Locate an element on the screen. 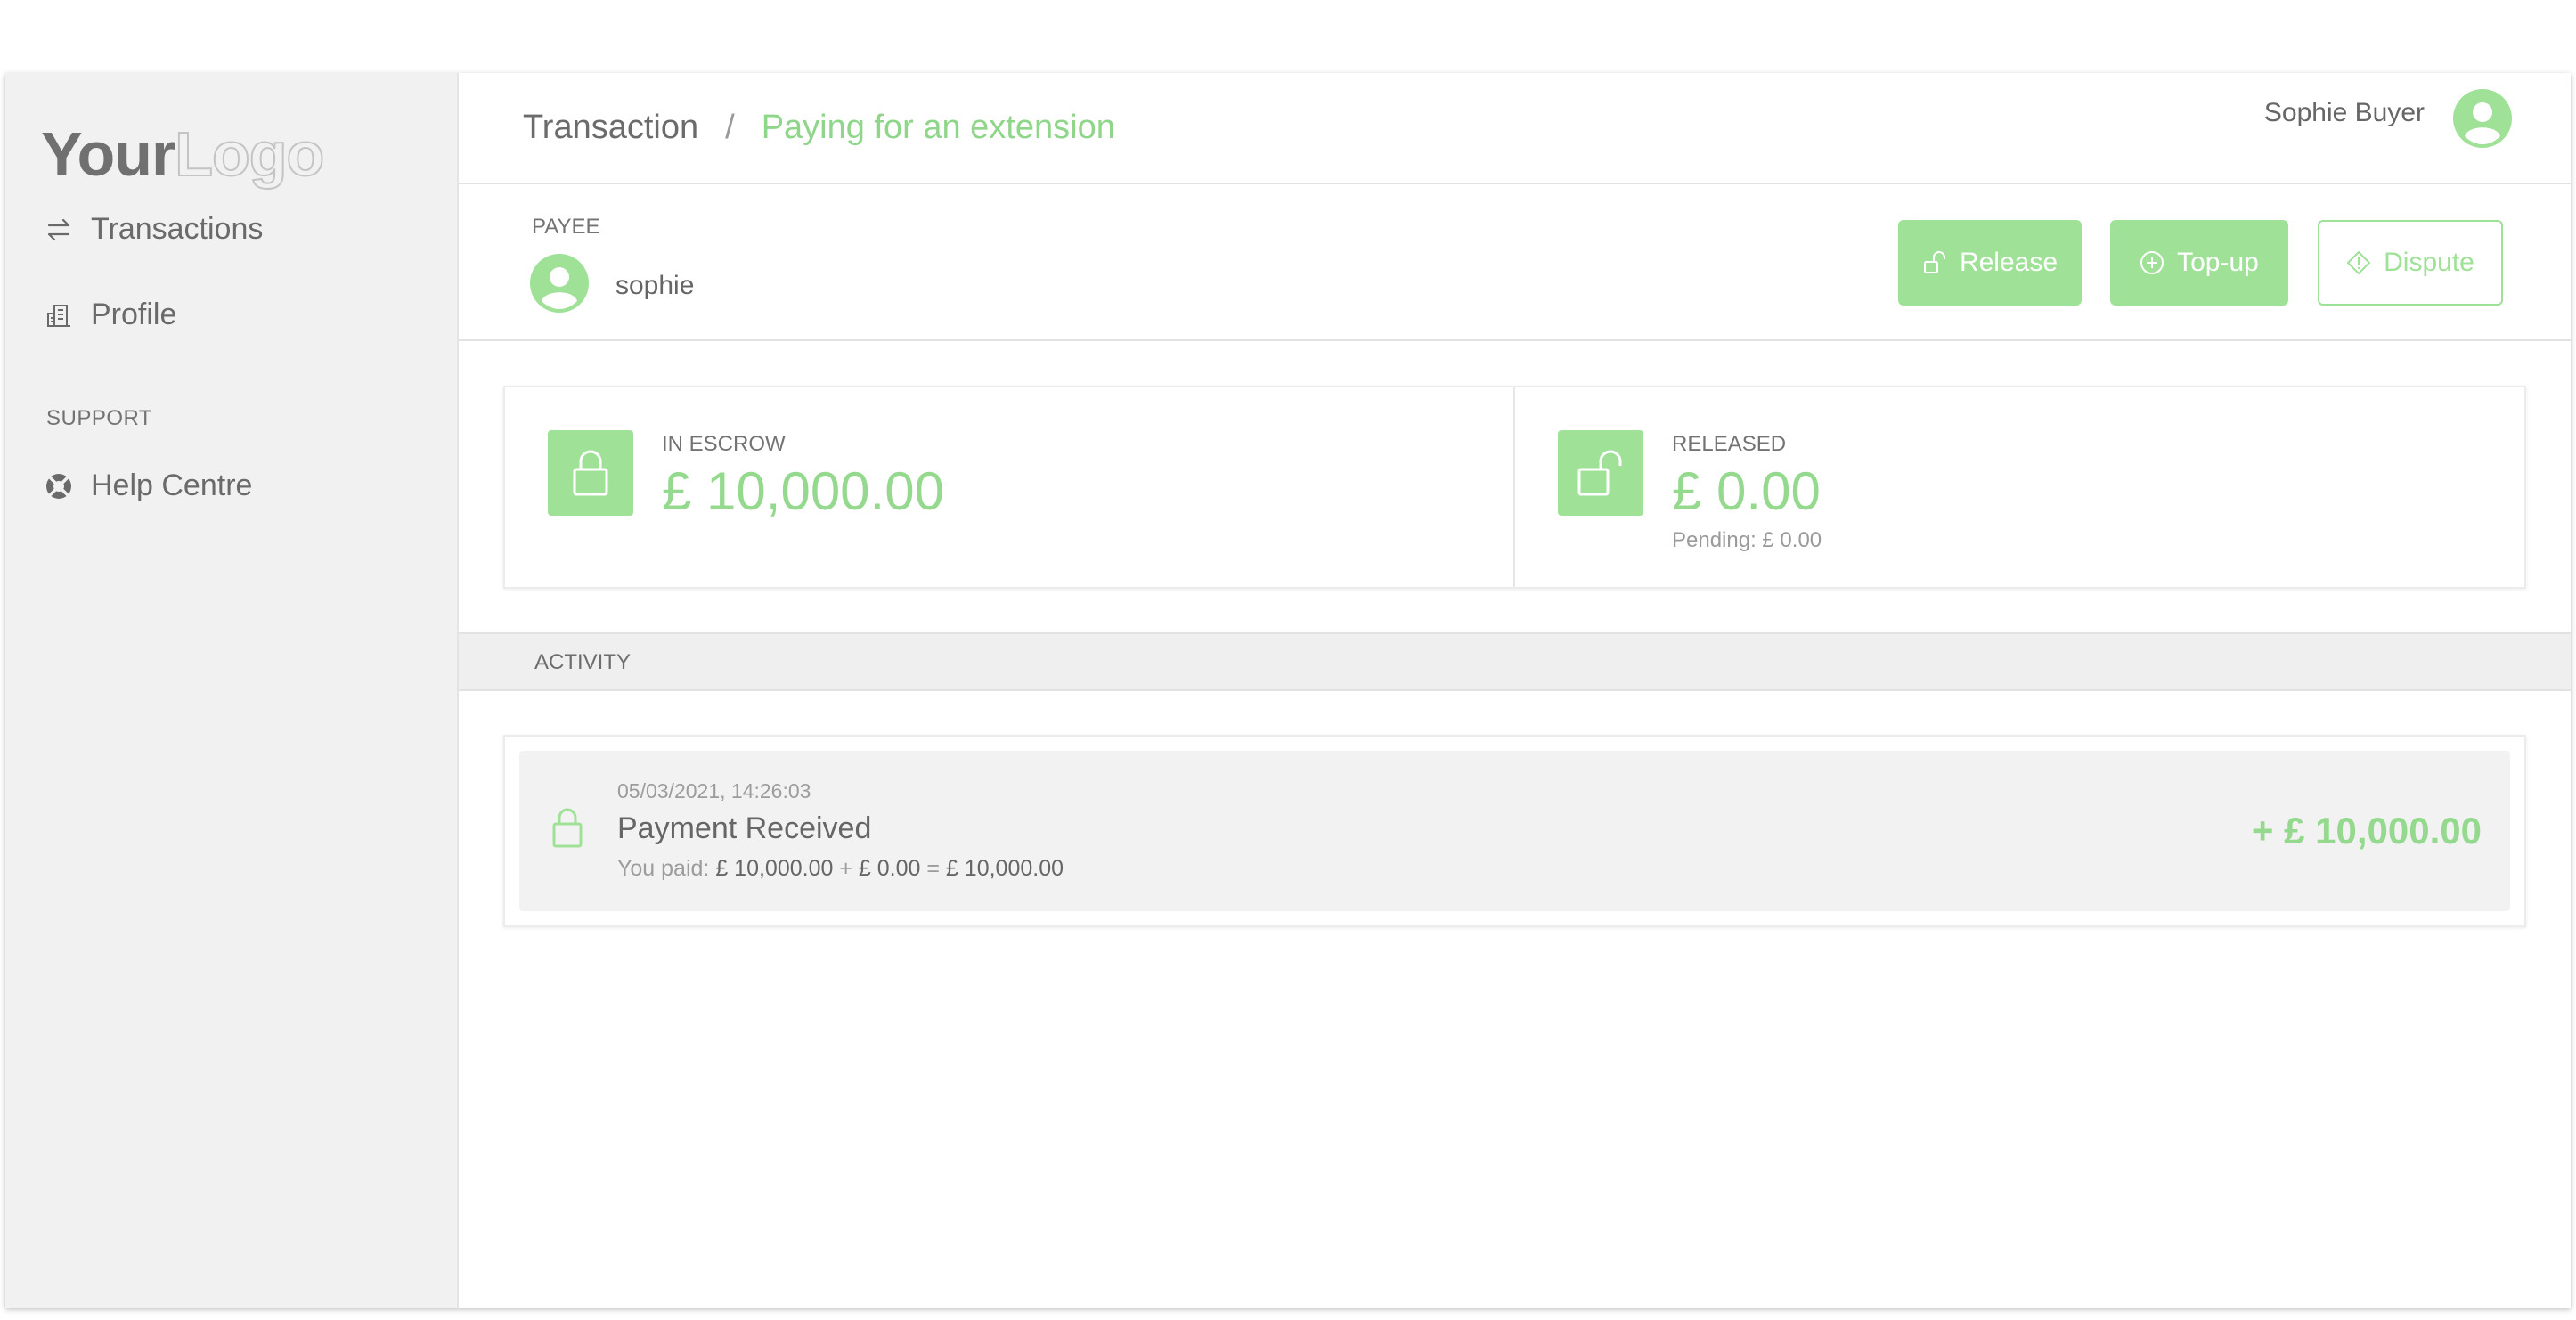 The height and width of the screenshot is (1320, 2576). desc-total: £ 10,000.00 is located at coordinates (1004, 868).